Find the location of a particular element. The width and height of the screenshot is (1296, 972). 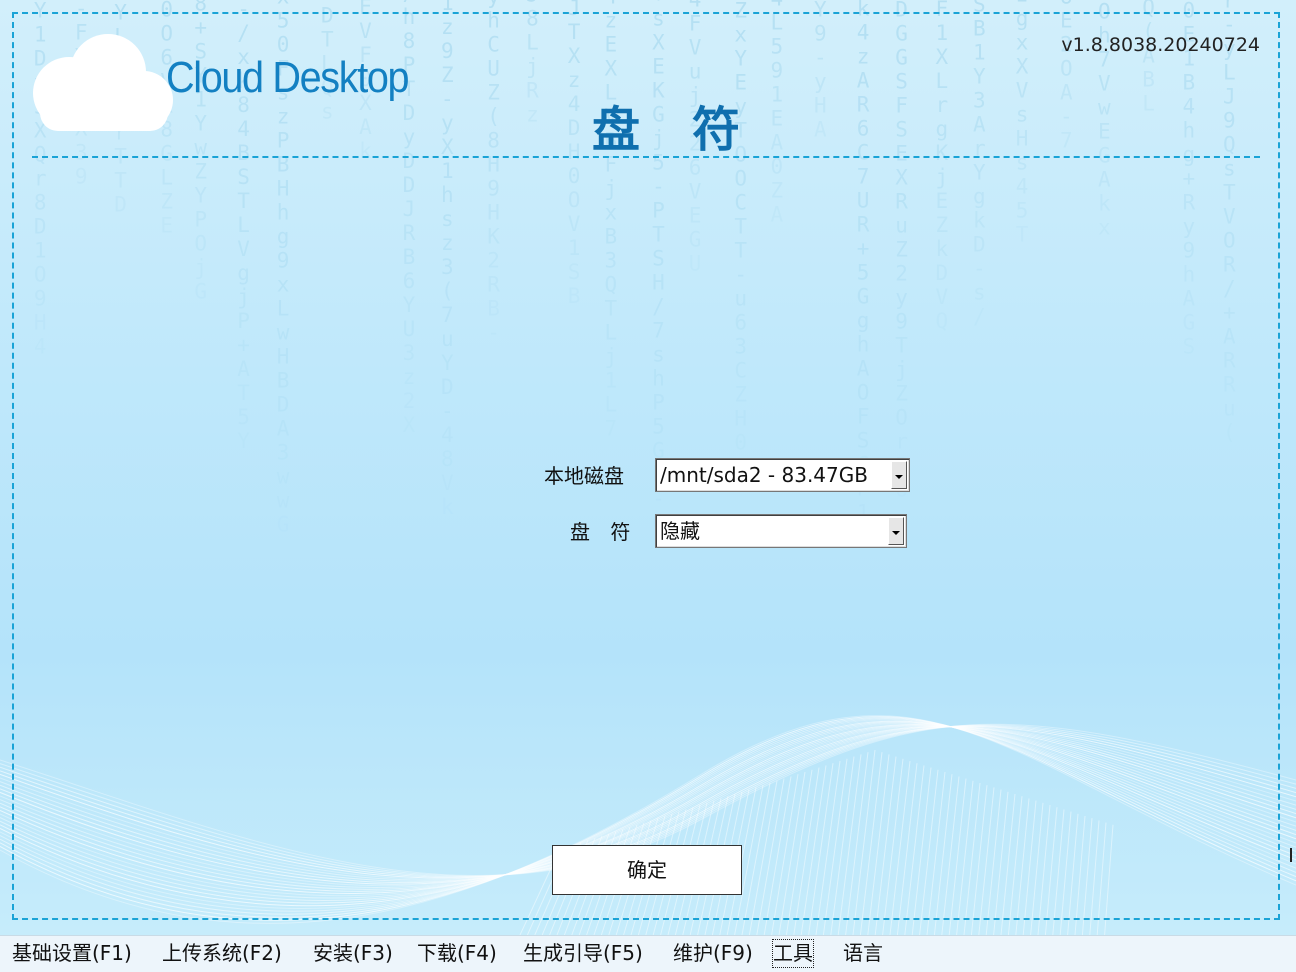

svg-text: J is located at coordinates (532, 3).